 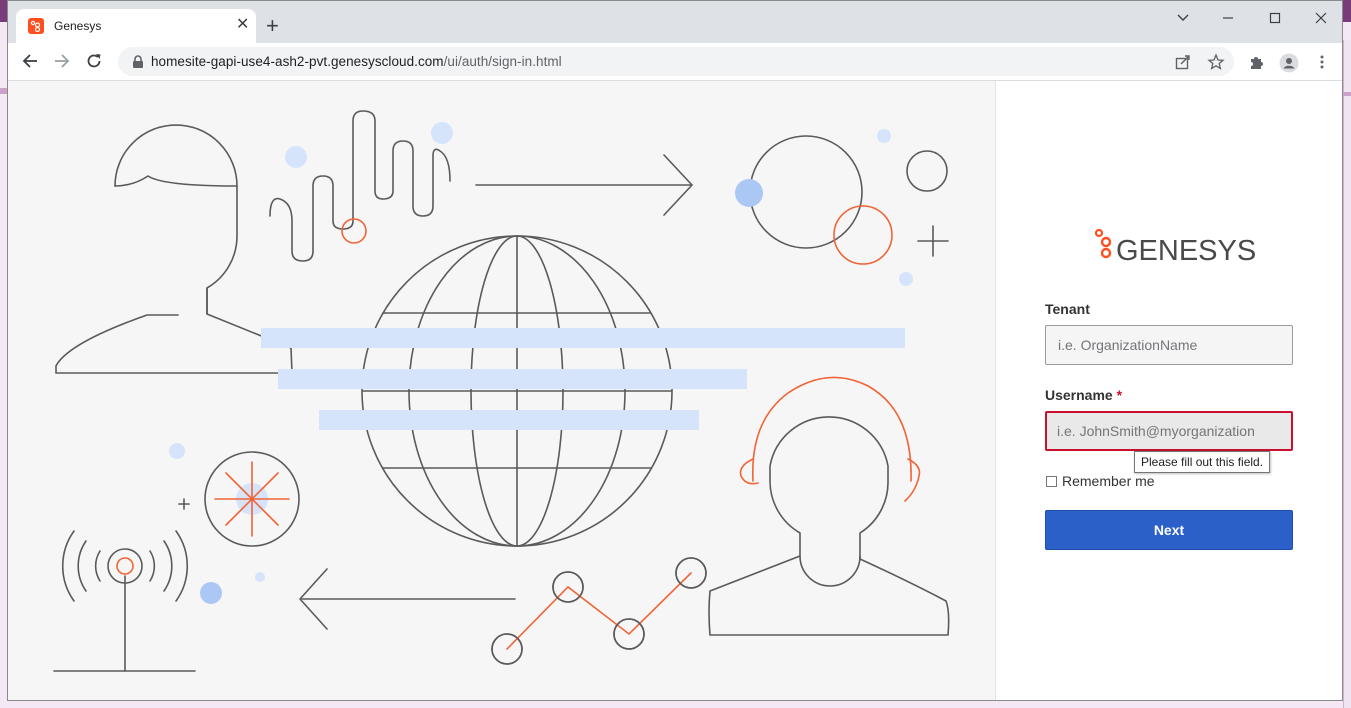 What do you see at coordinates (1186, 251) in the screenshot?
I see `logo-wordmark: GENESYS` at bounding box center [1186, 251].